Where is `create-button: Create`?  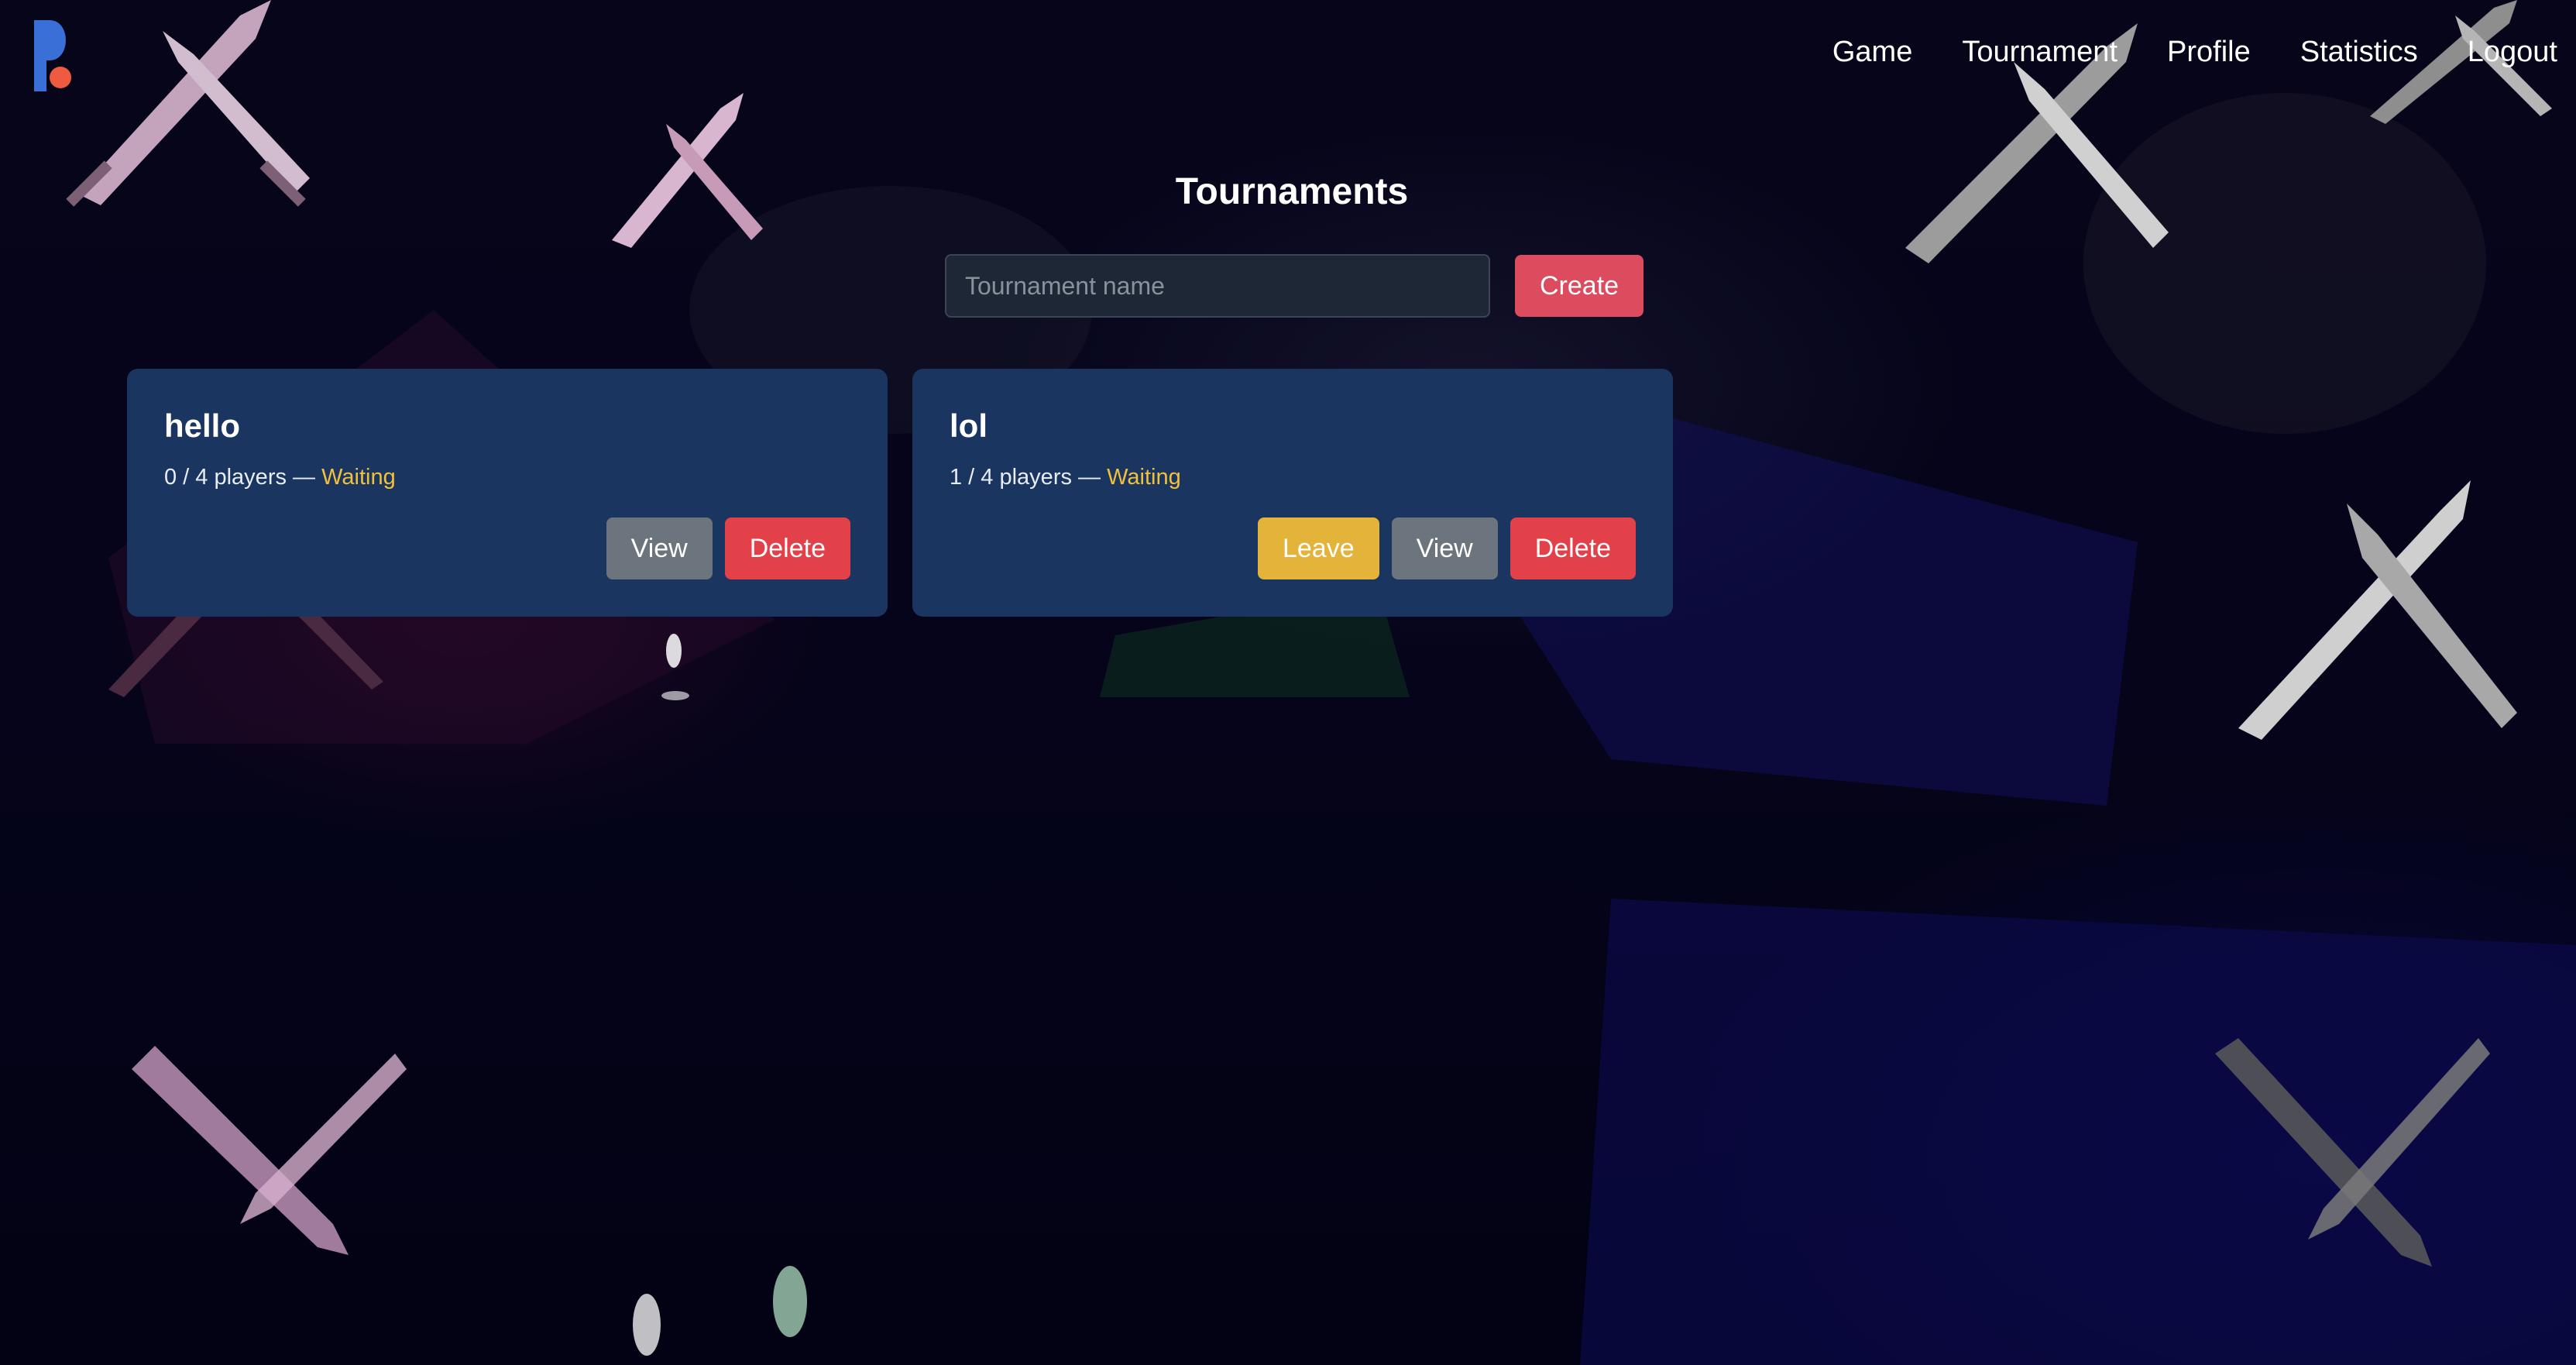
create-button: Create is located at coordinates (1579, 286).